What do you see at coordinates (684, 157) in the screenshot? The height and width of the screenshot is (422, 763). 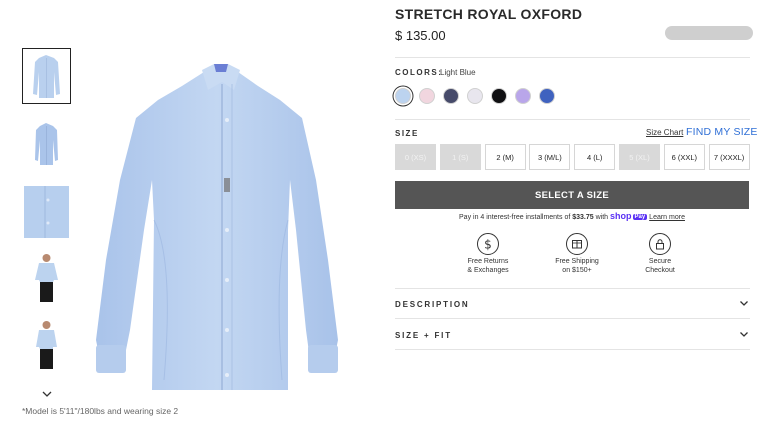 I see `size-option: 6 (XXL)` at bounding box center [684, 157].